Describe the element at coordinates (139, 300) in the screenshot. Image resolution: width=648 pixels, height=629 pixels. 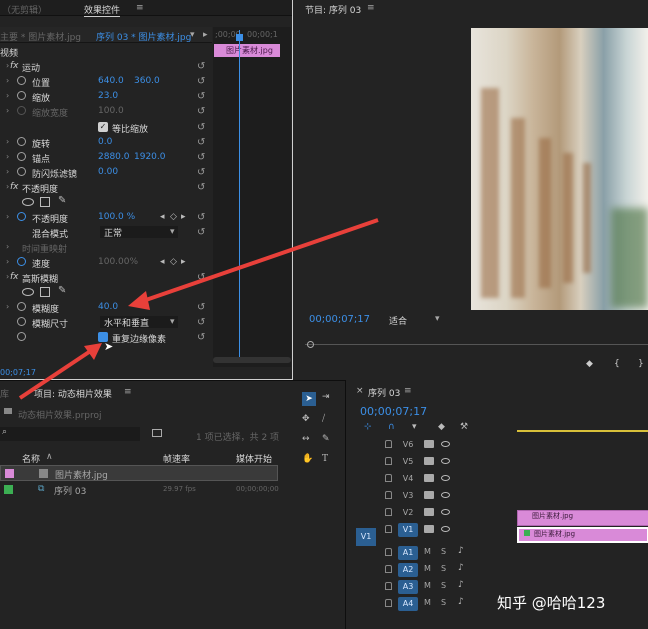
I see `red-arrowhead` at that location.